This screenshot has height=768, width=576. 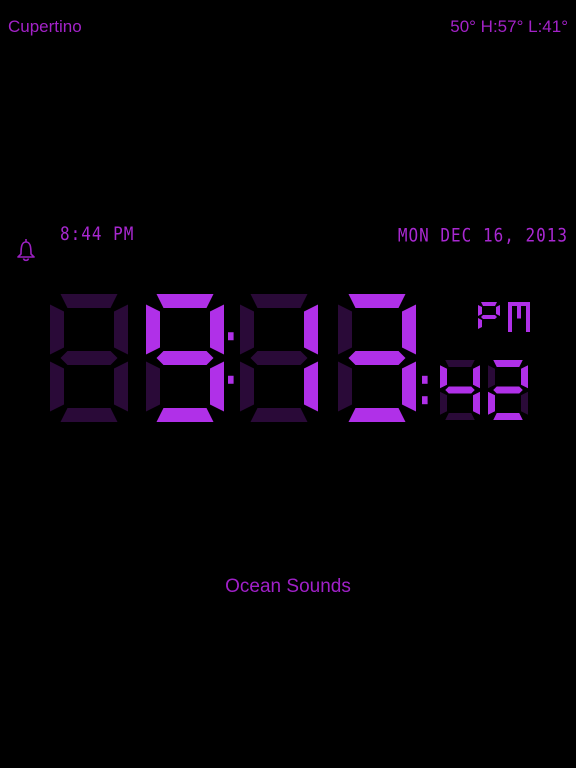 What do you see at coordinates (97, 234) in the screenshot?
I see `alarm-time: 8:44 PM` at bounding box center [97, 234].